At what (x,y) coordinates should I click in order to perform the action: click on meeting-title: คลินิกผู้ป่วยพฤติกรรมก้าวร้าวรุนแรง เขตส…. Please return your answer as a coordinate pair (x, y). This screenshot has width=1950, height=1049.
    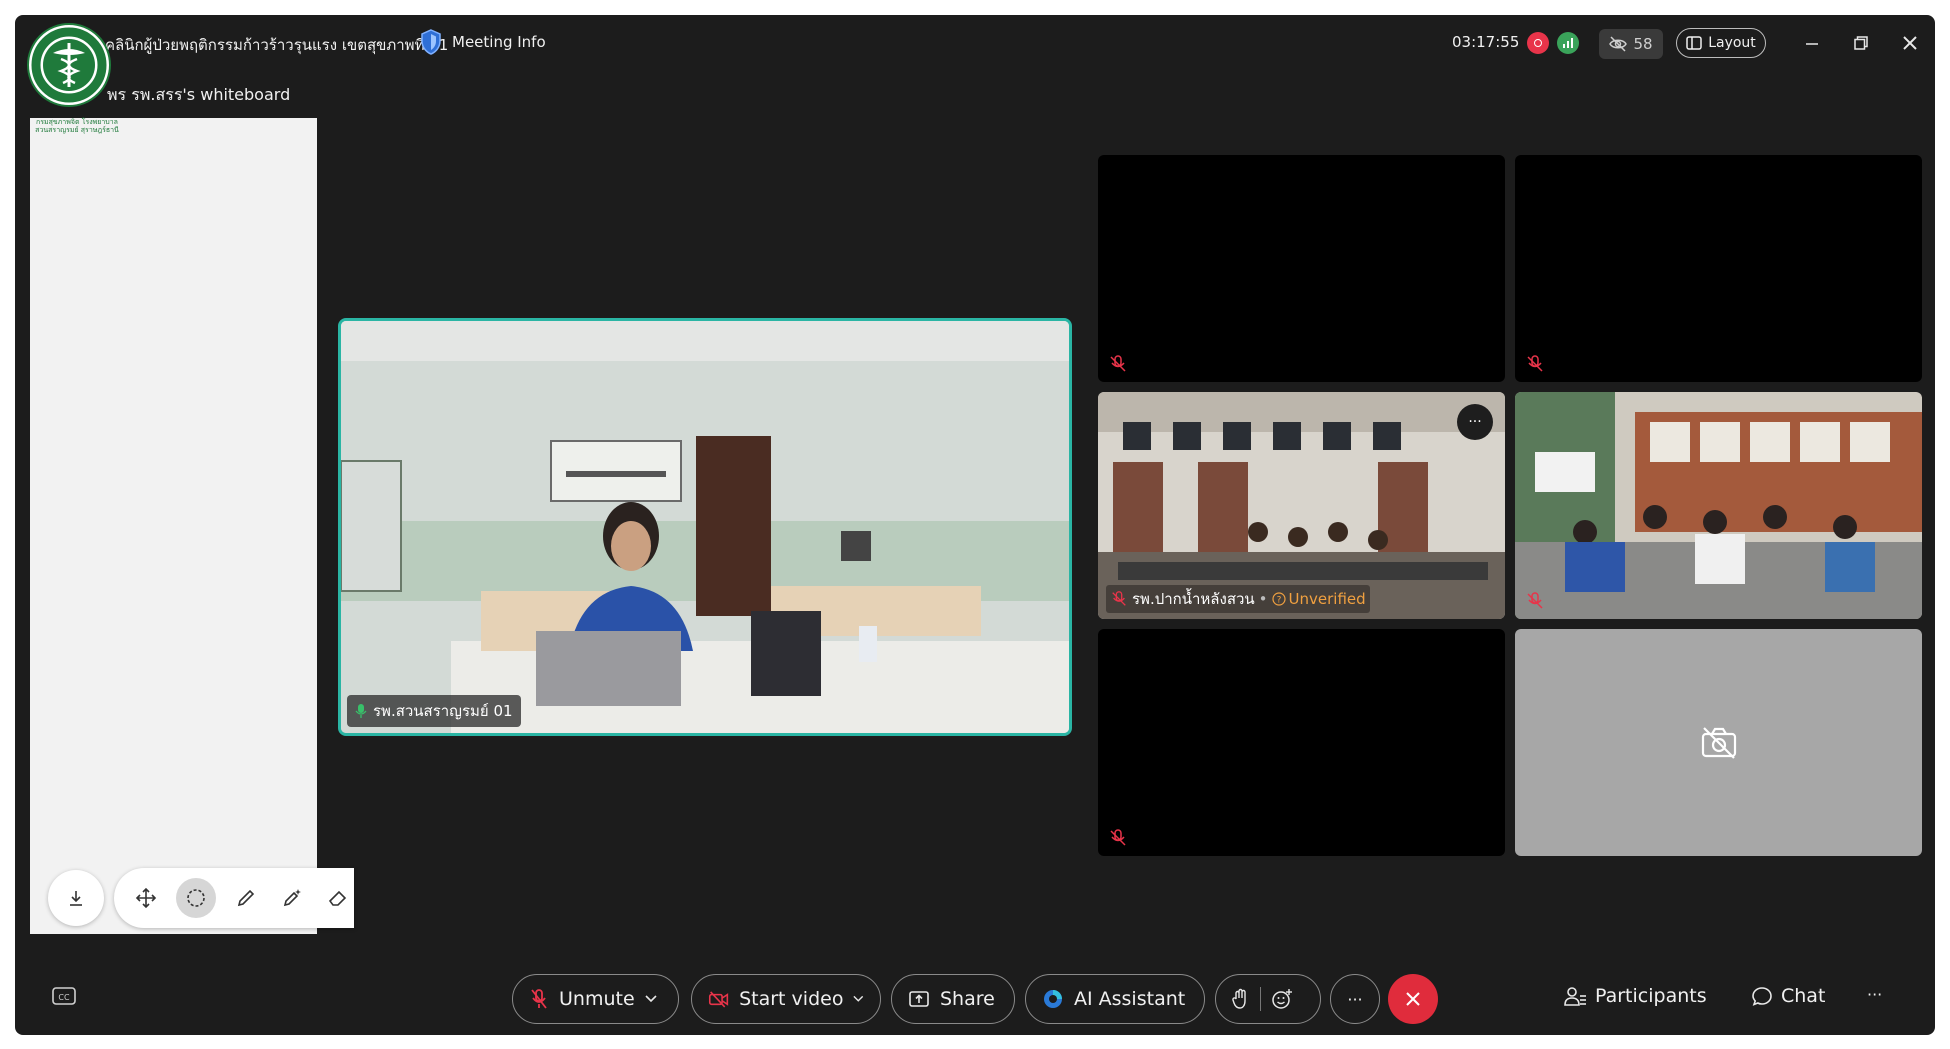
    Looking at the image, I should click on (277, 45).